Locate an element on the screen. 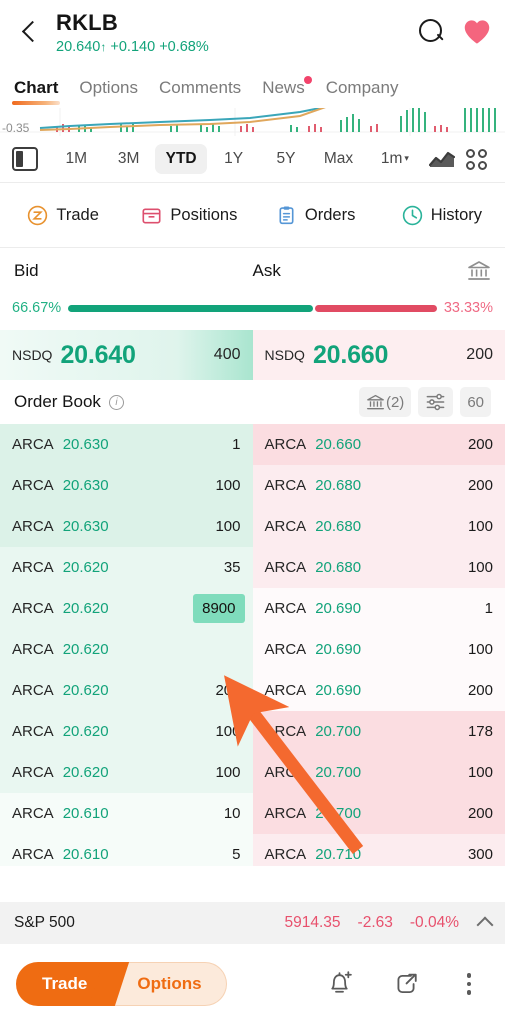  index-ticker-bar: S&P 500 5914.35 -2.63 -0.04% is located at coordinates (252, 923).